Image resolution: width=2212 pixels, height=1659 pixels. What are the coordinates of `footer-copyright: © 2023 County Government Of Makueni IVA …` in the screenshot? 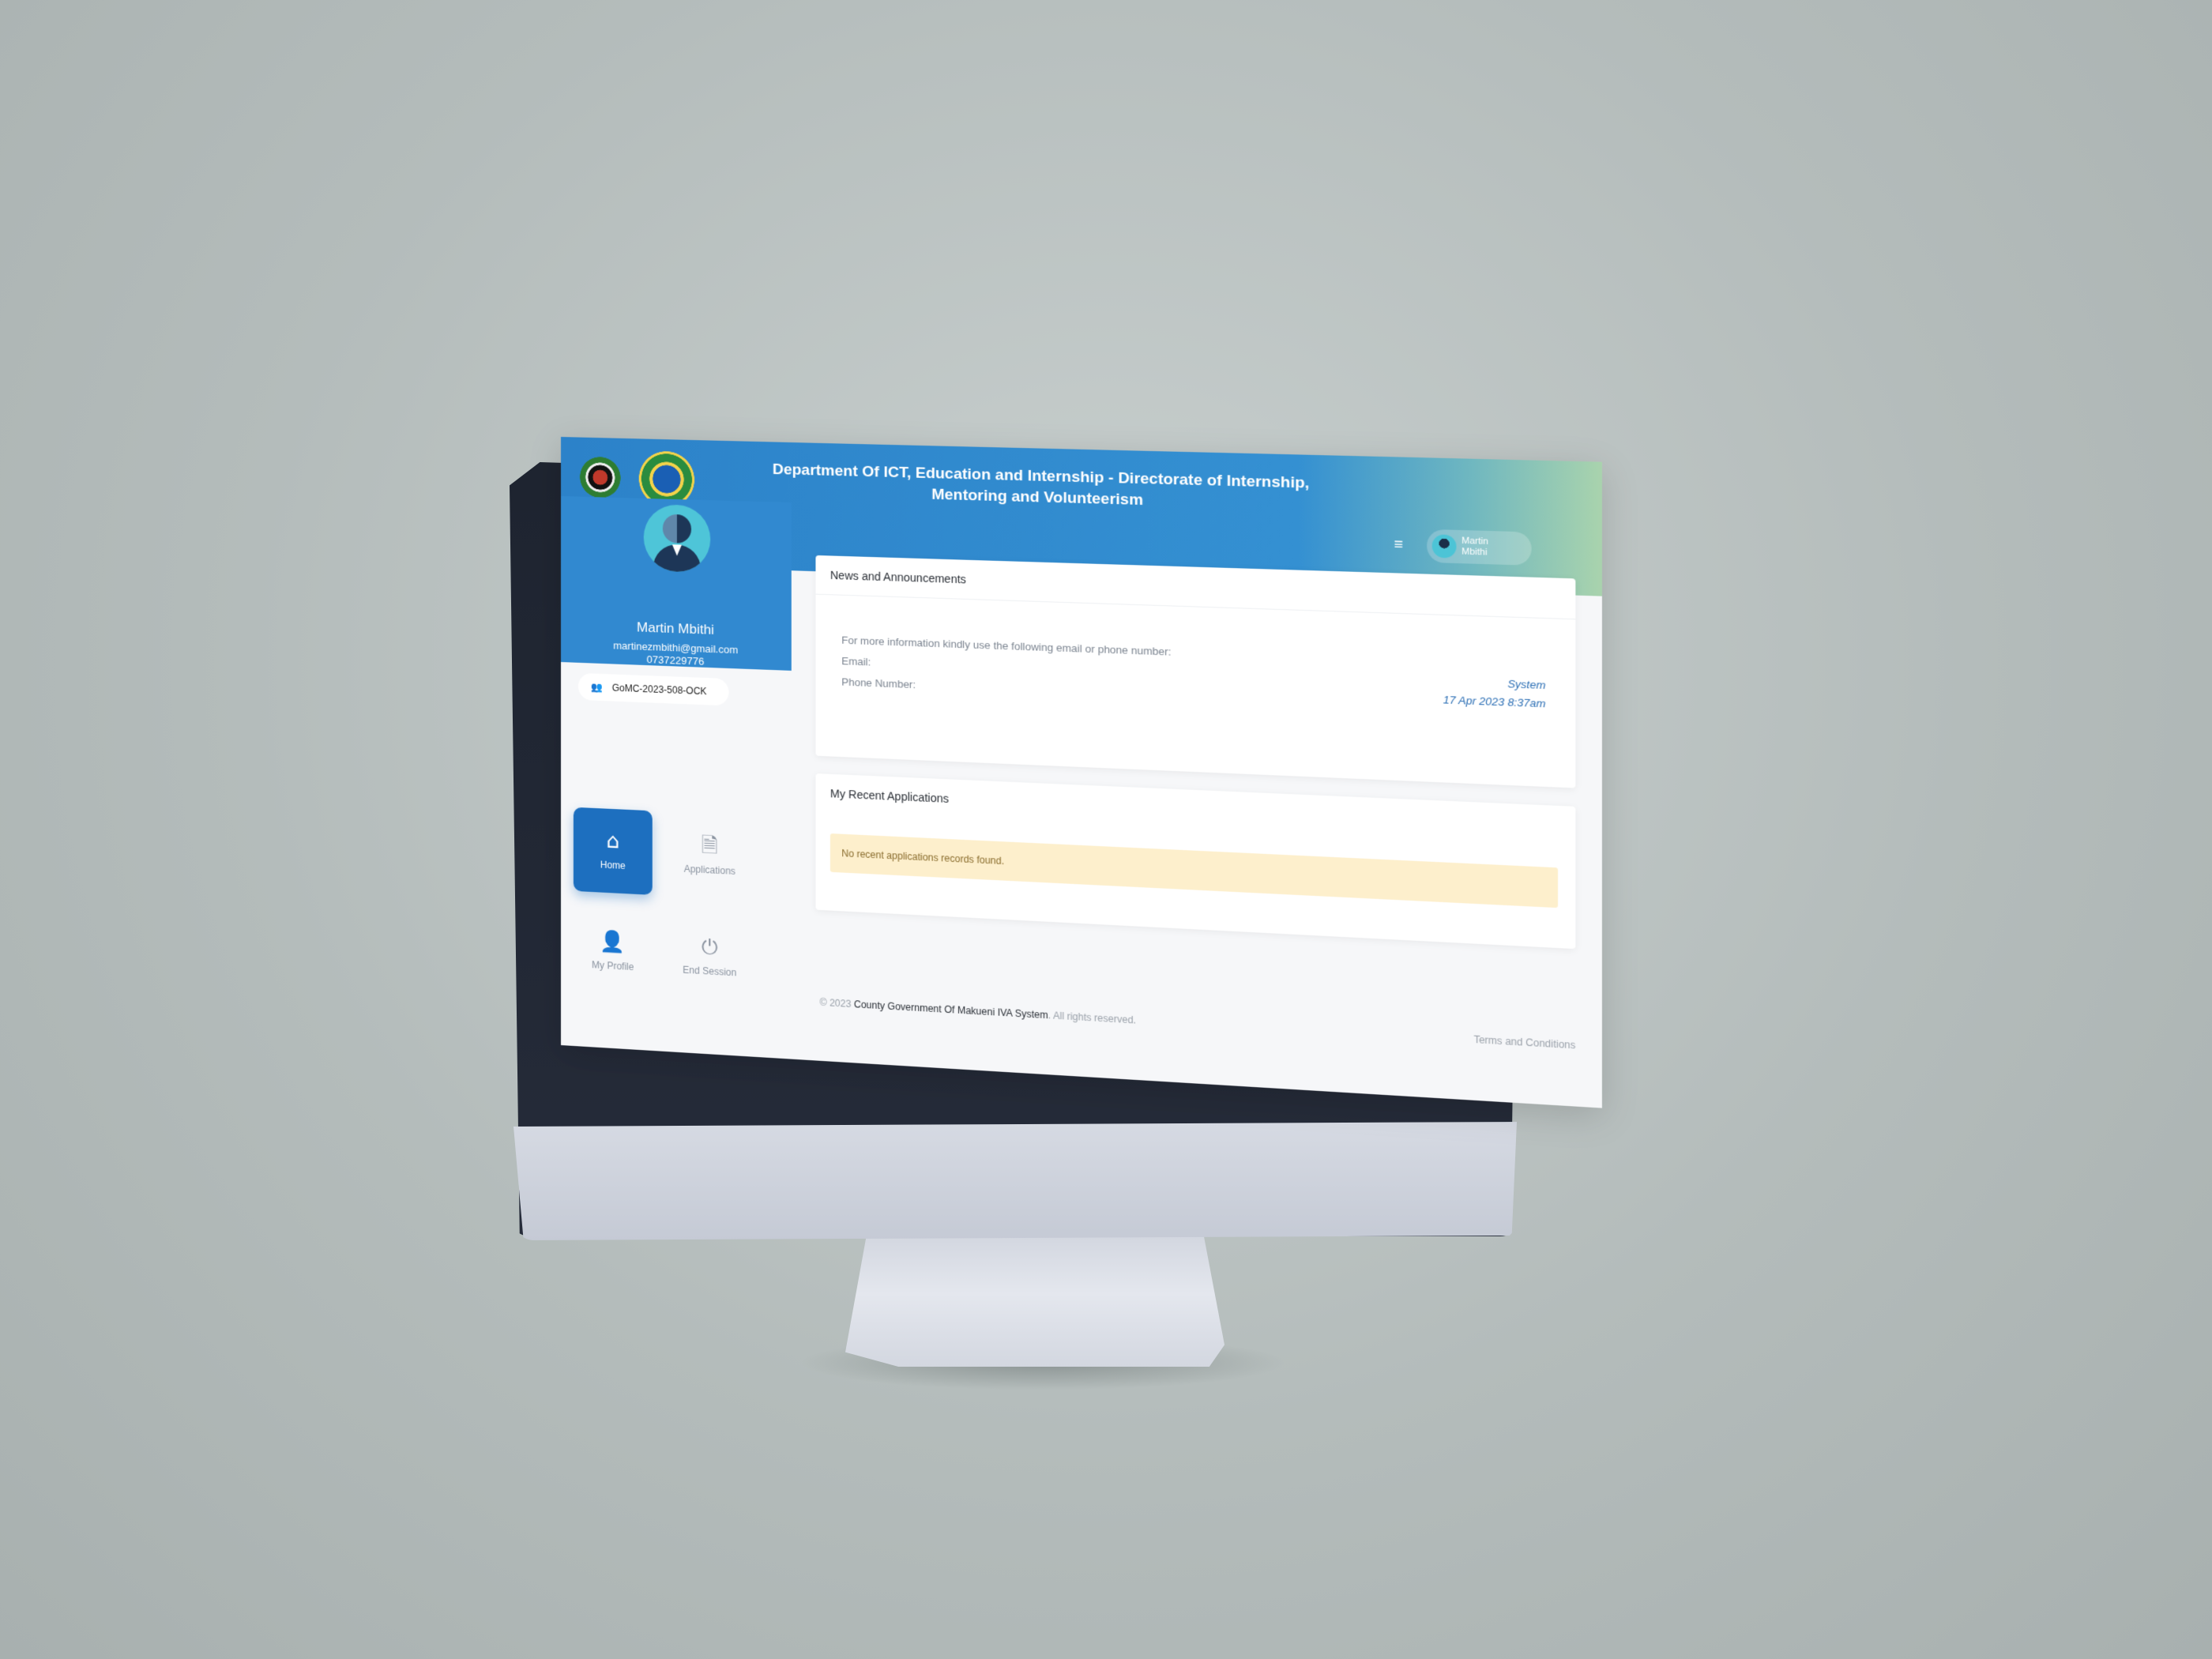 It's located at (978, 1011).